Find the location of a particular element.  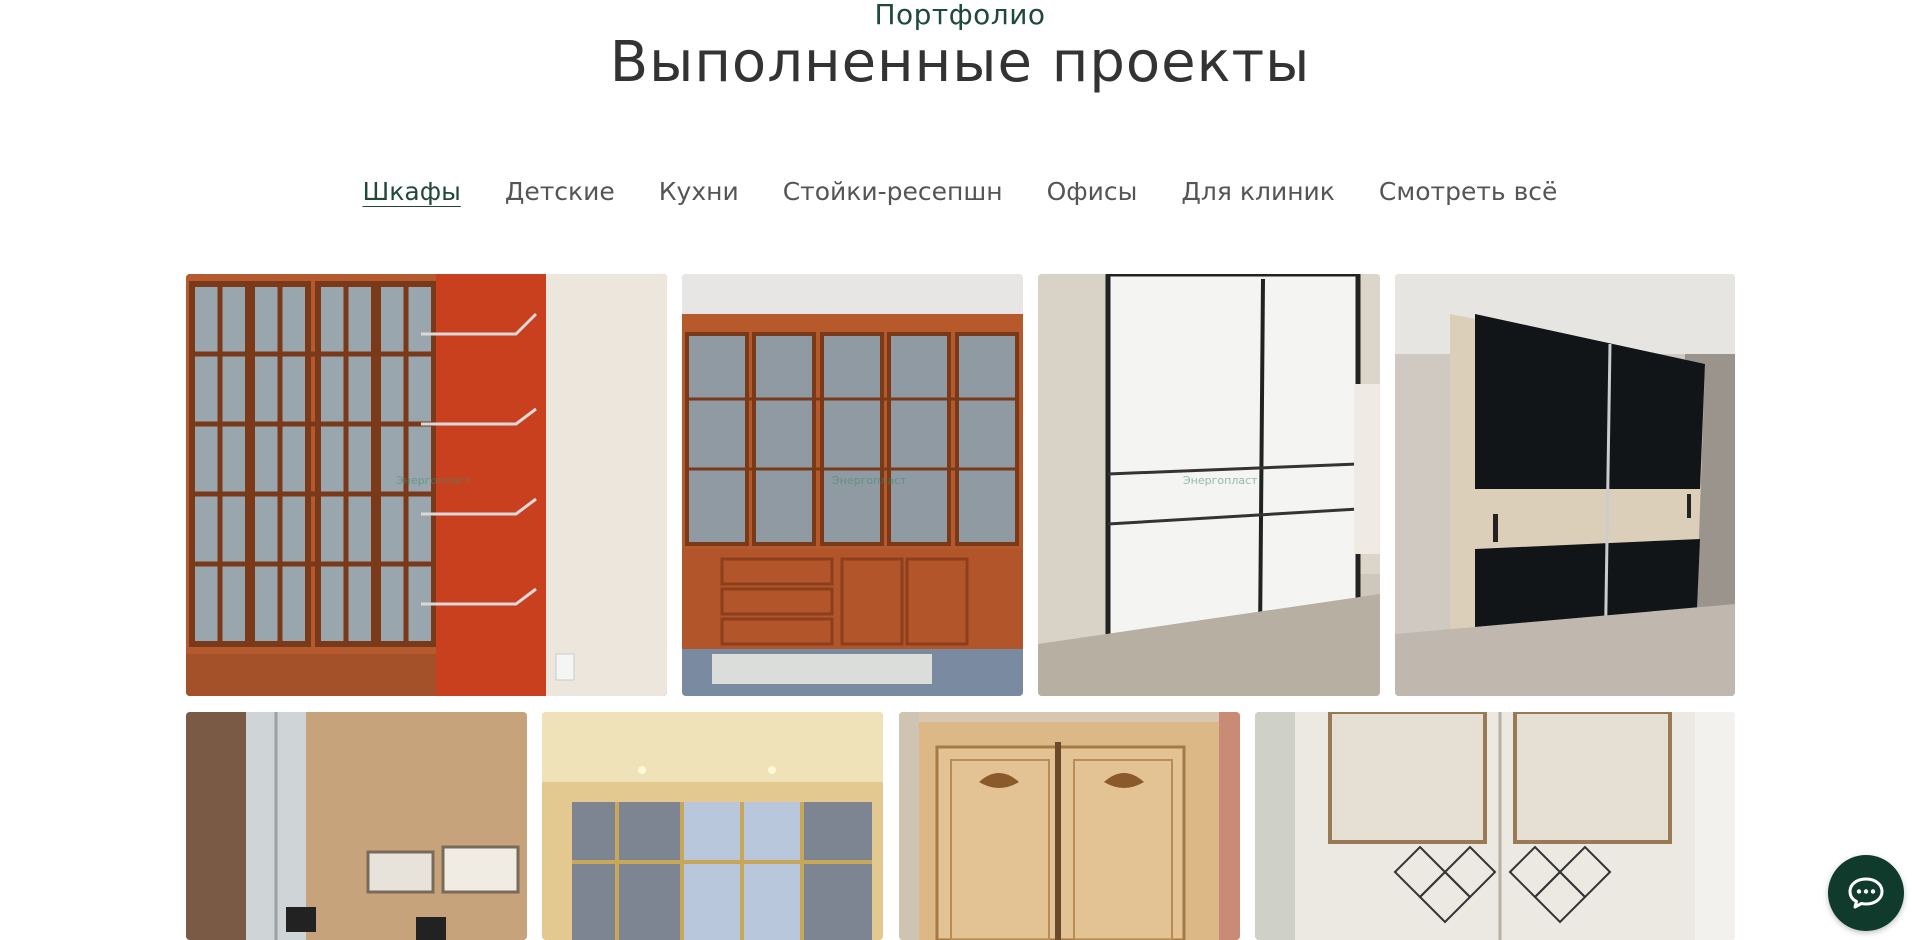

portfolio-eyebrow: Портфолио is located at coordinates (960, 15).